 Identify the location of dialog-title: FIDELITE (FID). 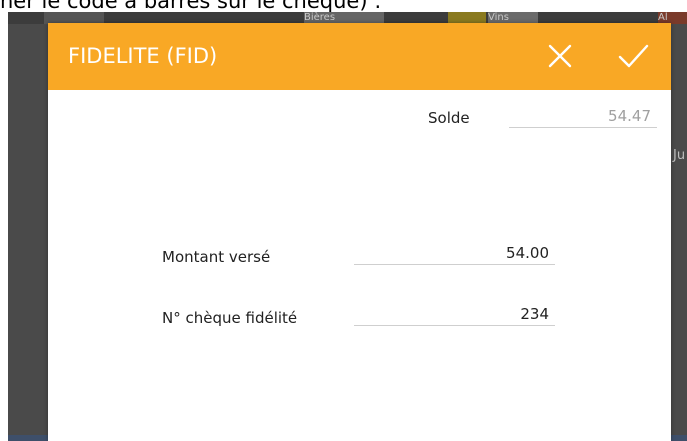
(143, 56).